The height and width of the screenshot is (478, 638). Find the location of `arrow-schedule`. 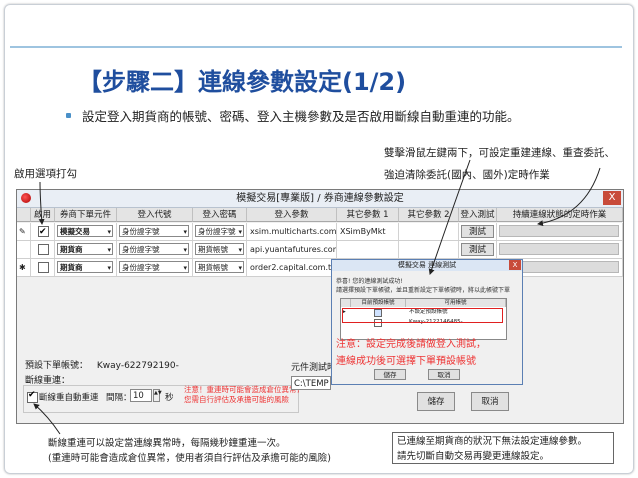

arrow-schedule is located at coordinates (569, 197).